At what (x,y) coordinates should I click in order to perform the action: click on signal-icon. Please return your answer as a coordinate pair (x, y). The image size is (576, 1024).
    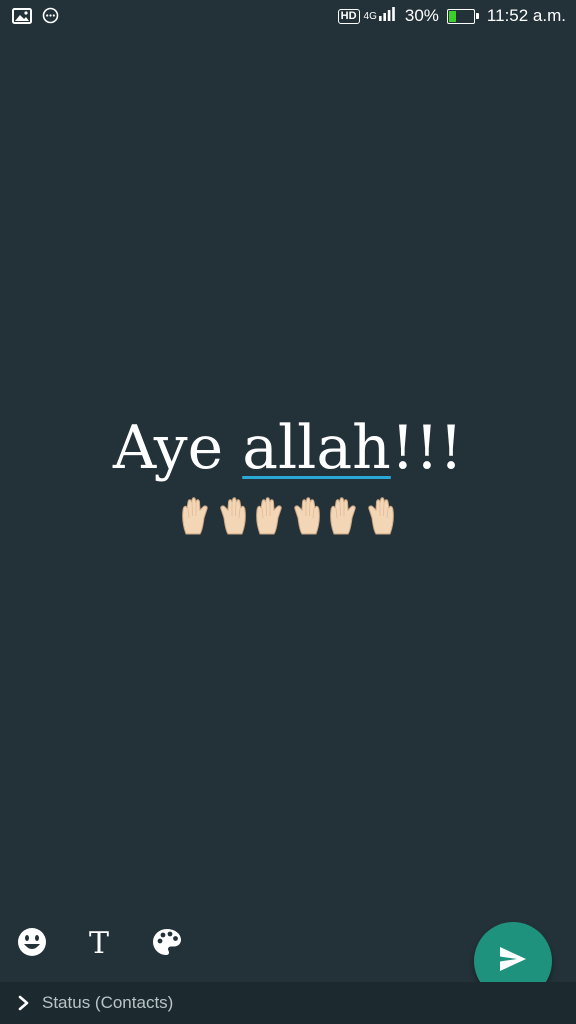
    Looking at the image, I should click on (386, 16).